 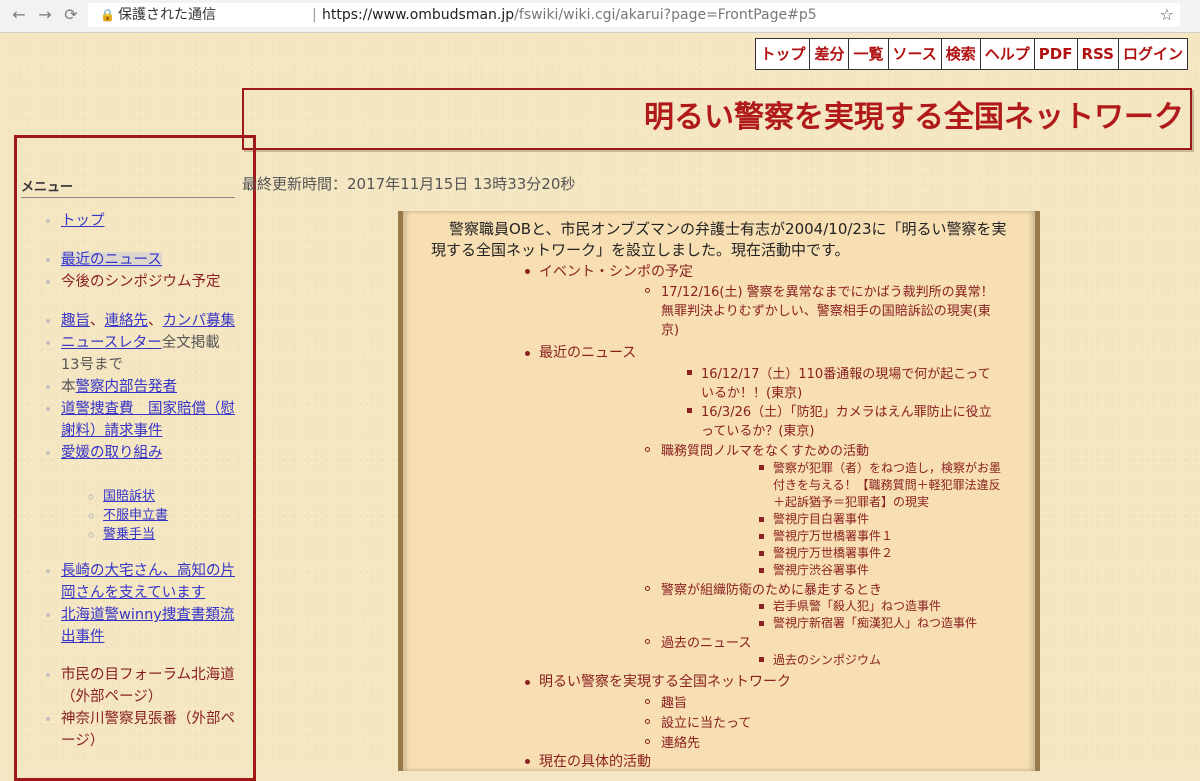 What do you see at coordinates (128, 197) in the screenshot?
I see `menu-divider` at bounding box center [128, 197].